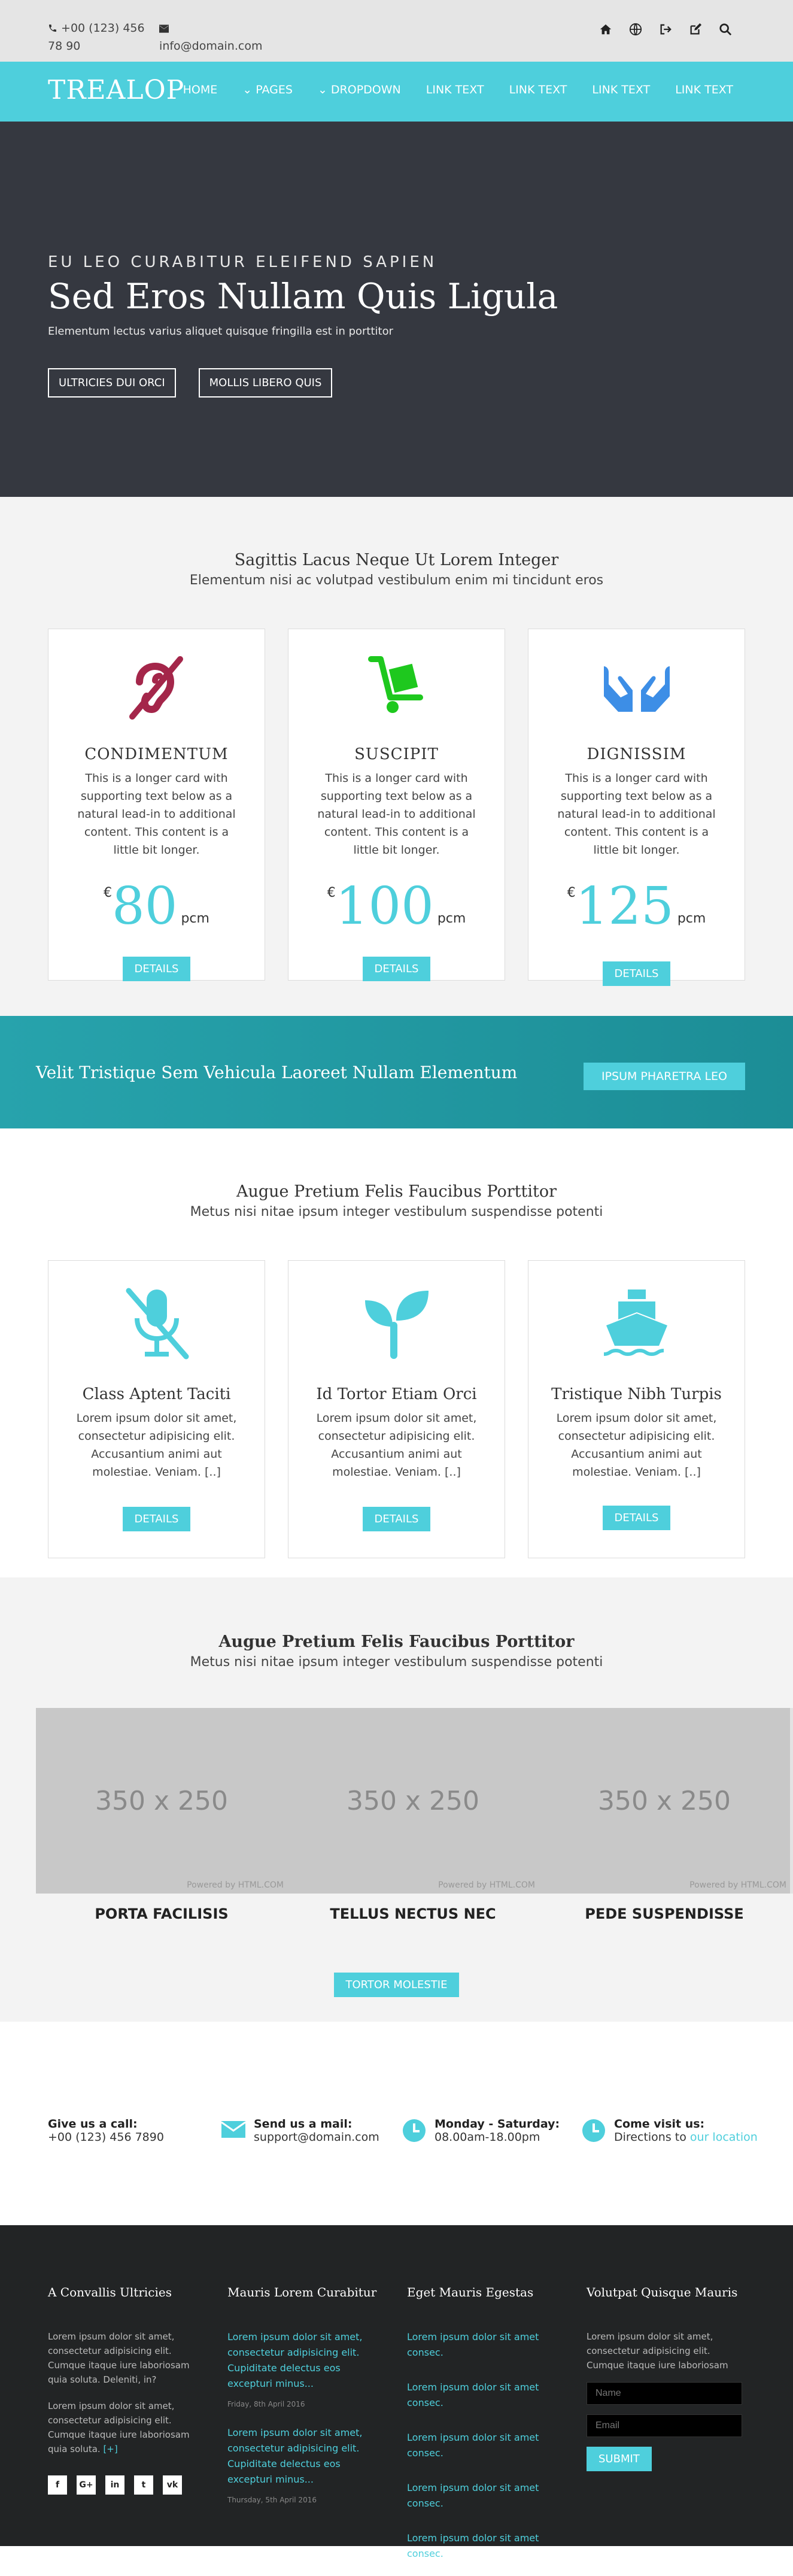  I want to click on google-plus-icon: G+, so click(86, 2485).